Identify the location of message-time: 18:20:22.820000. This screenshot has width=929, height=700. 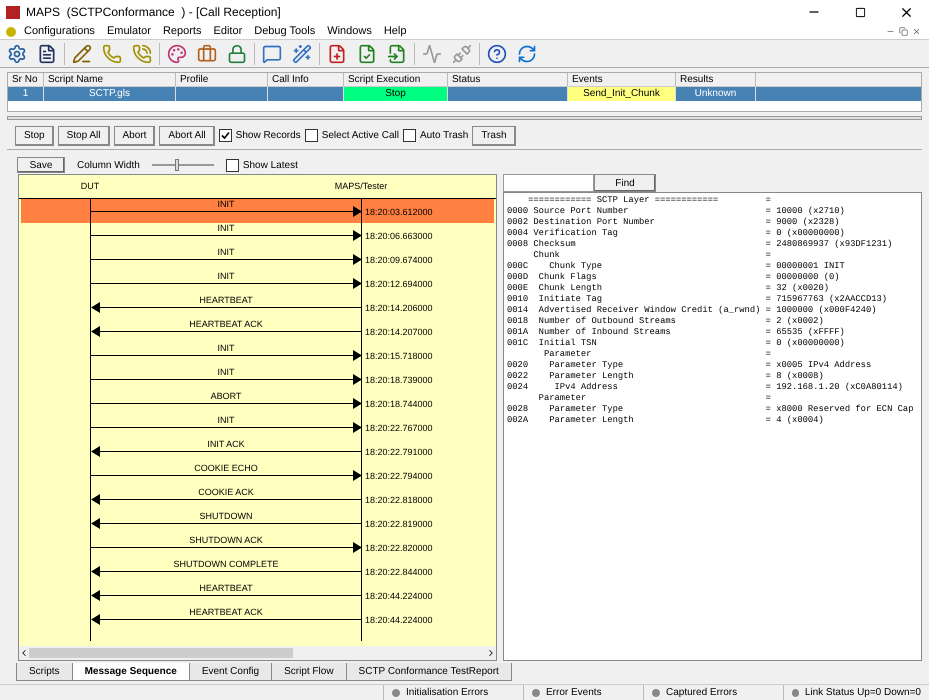
(398, 548).